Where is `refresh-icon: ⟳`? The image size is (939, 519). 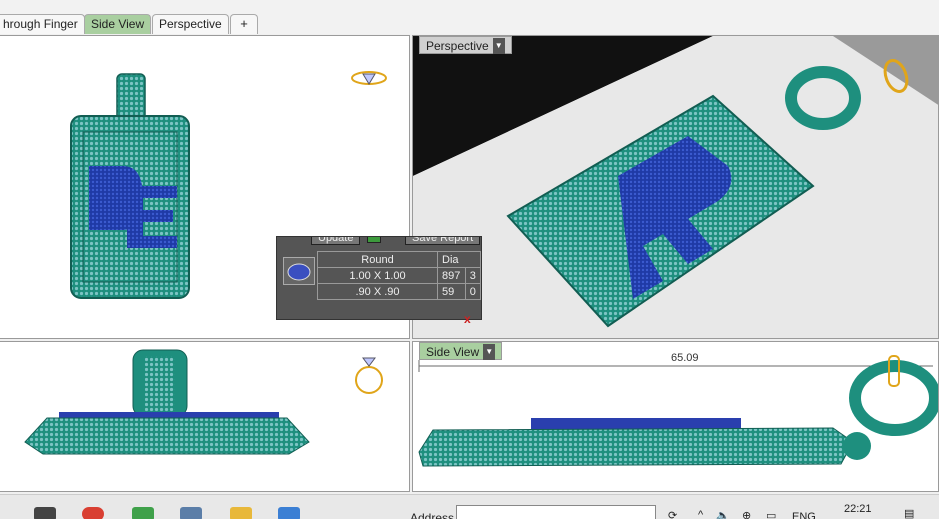 refresh-icon: ⟳ is located at coordinates (672, 514).